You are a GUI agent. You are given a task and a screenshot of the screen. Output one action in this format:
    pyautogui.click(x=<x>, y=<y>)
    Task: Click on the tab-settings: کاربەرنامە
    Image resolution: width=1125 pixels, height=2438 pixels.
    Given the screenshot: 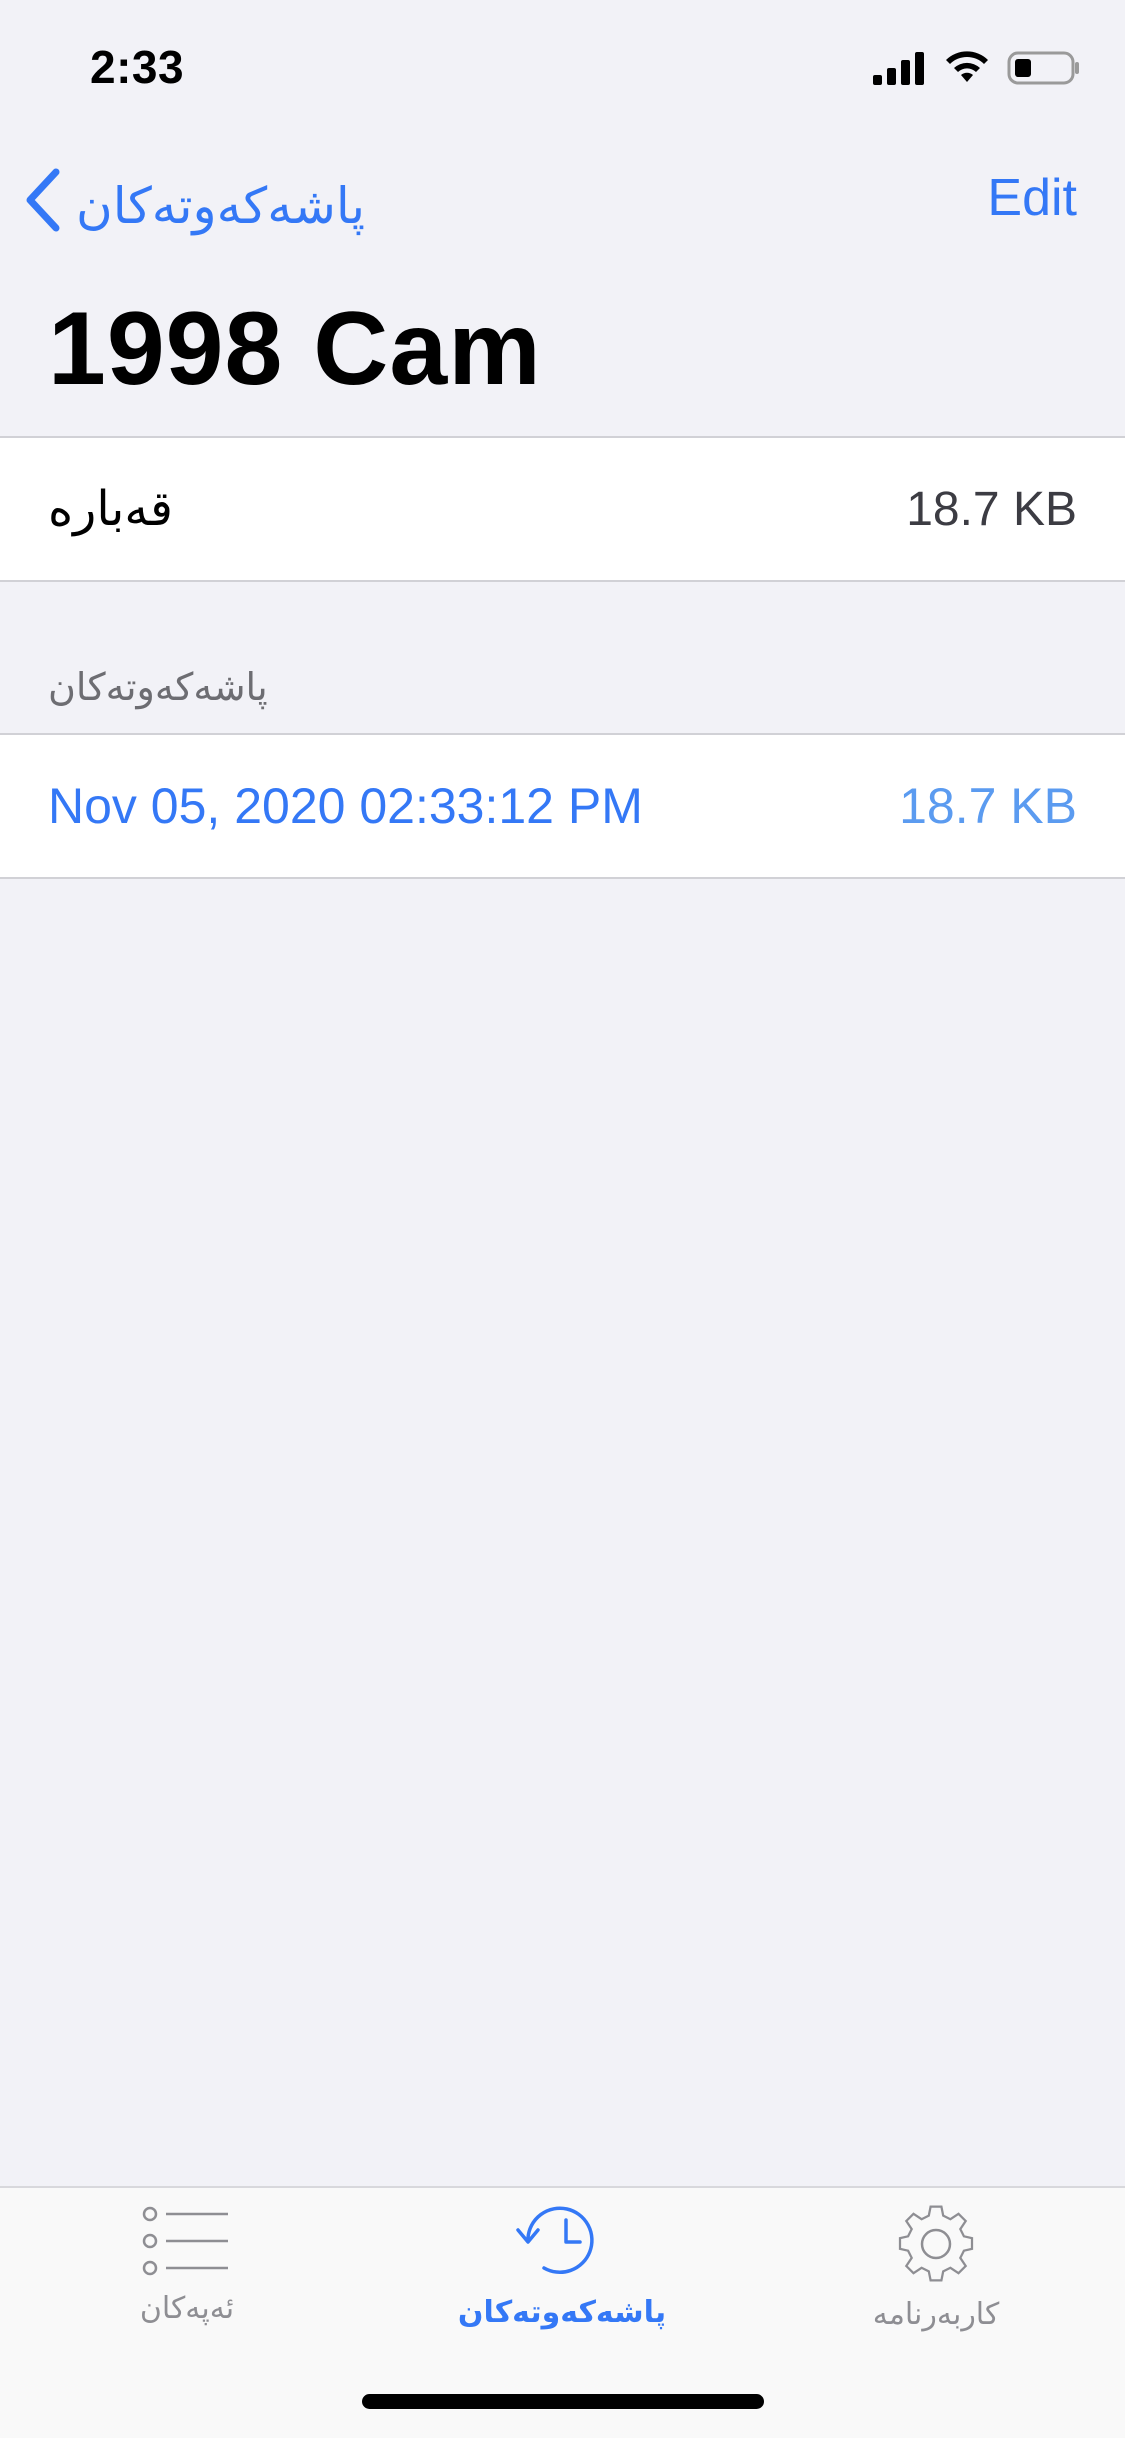 What is the action you would take?
    pyautogui.click(x=936, y=2268)
    